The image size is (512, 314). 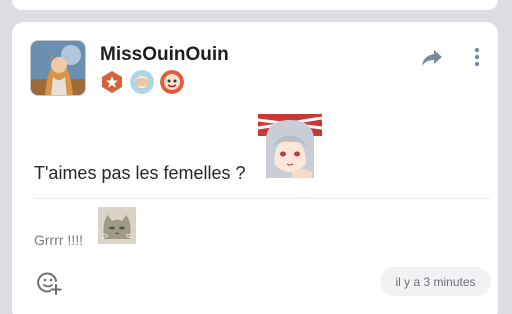 I want to click on star-badge-icon, so click(x=112, y=82).